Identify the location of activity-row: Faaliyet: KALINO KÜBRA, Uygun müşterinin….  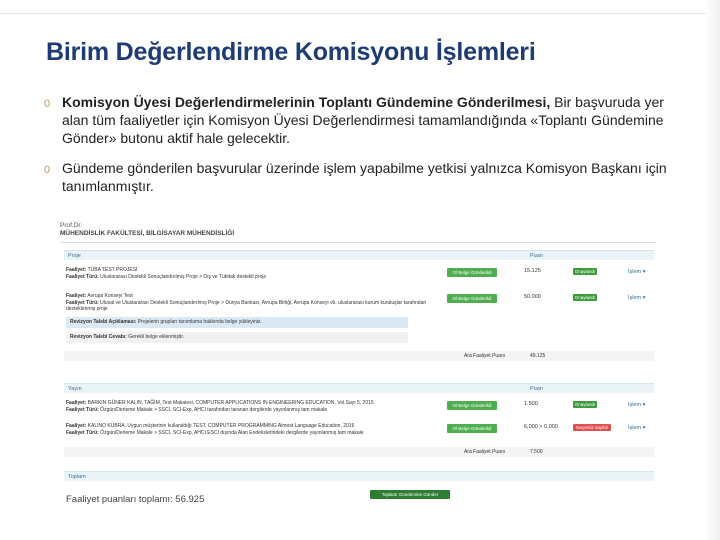
(359, 431).